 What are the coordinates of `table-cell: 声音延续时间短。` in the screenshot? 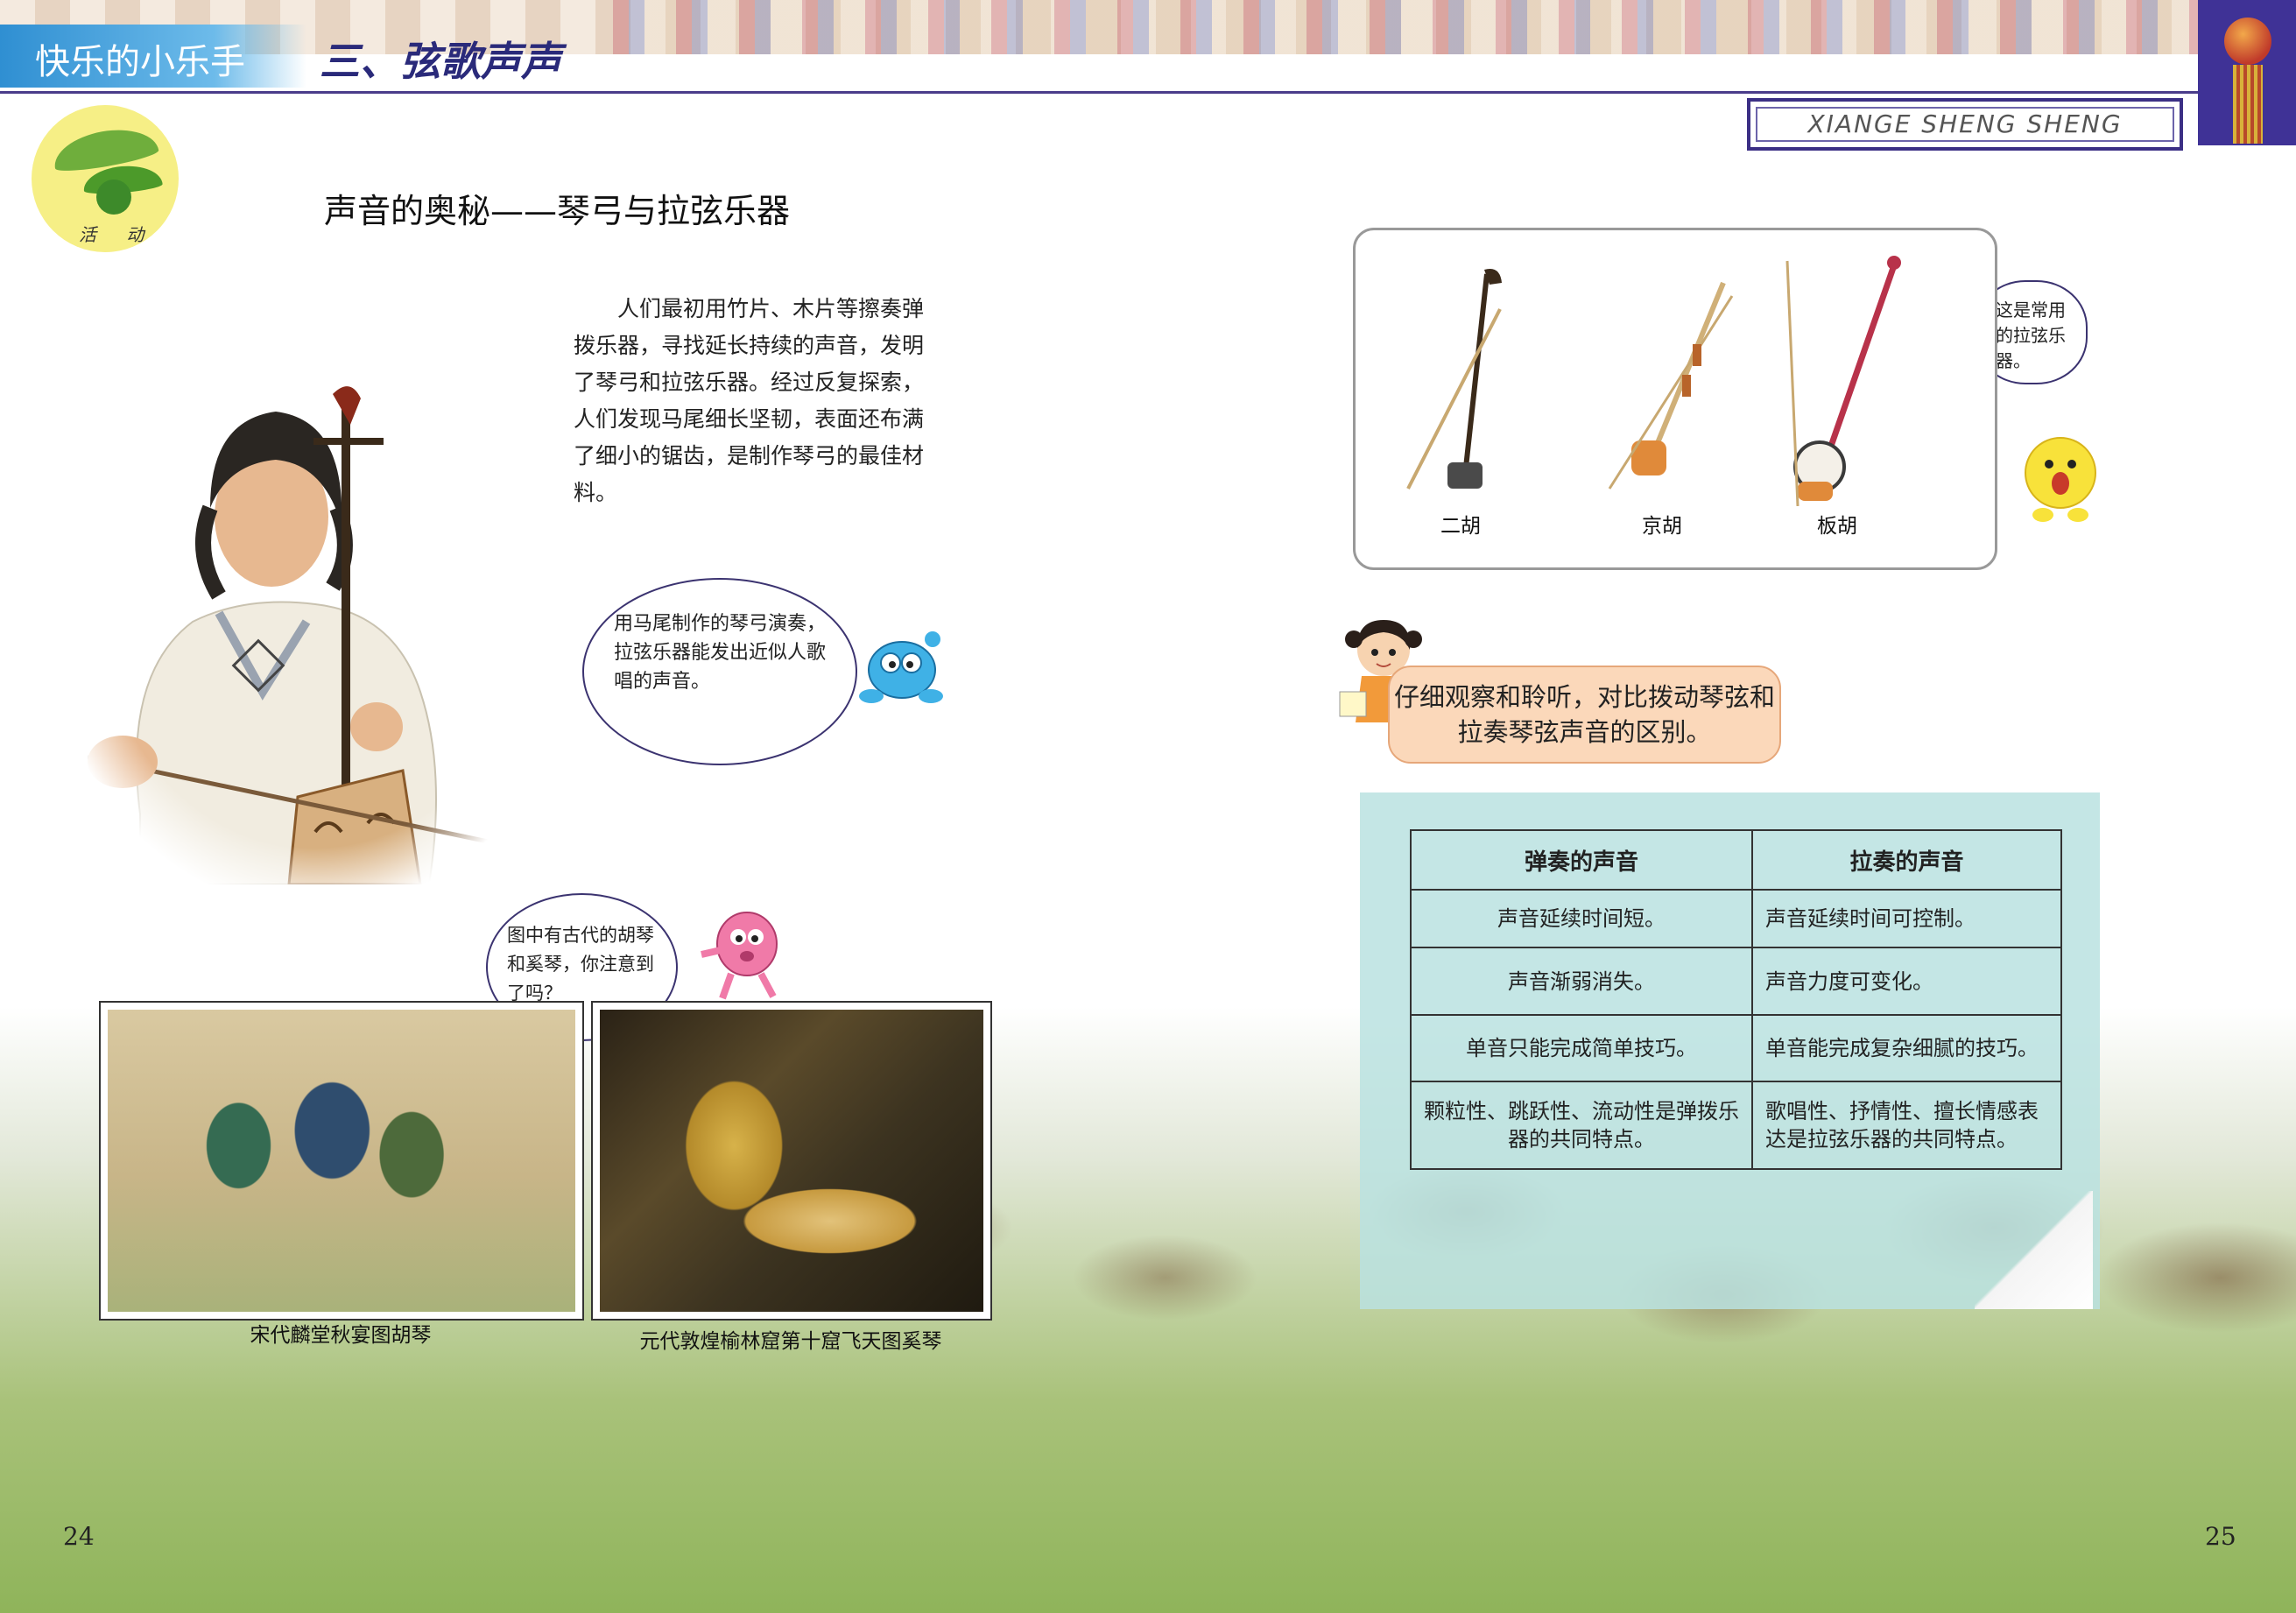 It's located at (1581, 918).